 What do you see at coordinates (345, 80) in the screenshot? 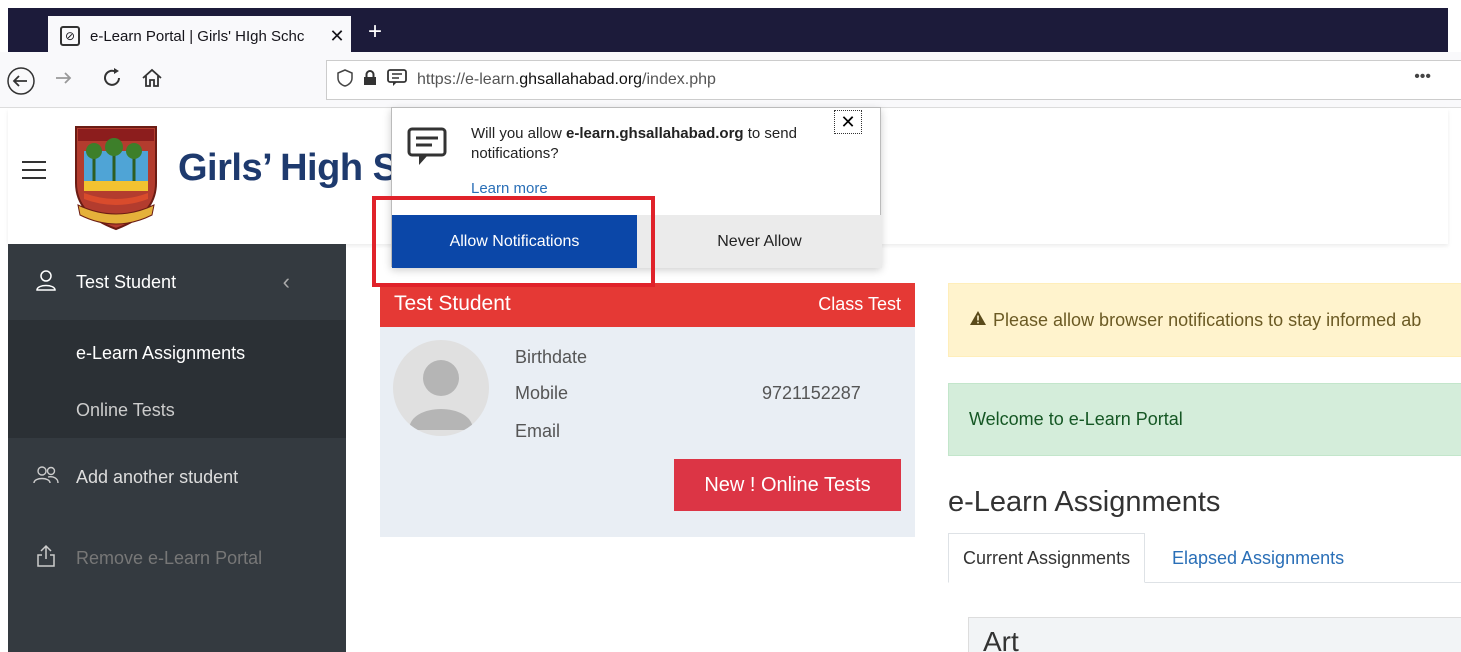
I see `shield-icon` at bounding box center [345, 80].